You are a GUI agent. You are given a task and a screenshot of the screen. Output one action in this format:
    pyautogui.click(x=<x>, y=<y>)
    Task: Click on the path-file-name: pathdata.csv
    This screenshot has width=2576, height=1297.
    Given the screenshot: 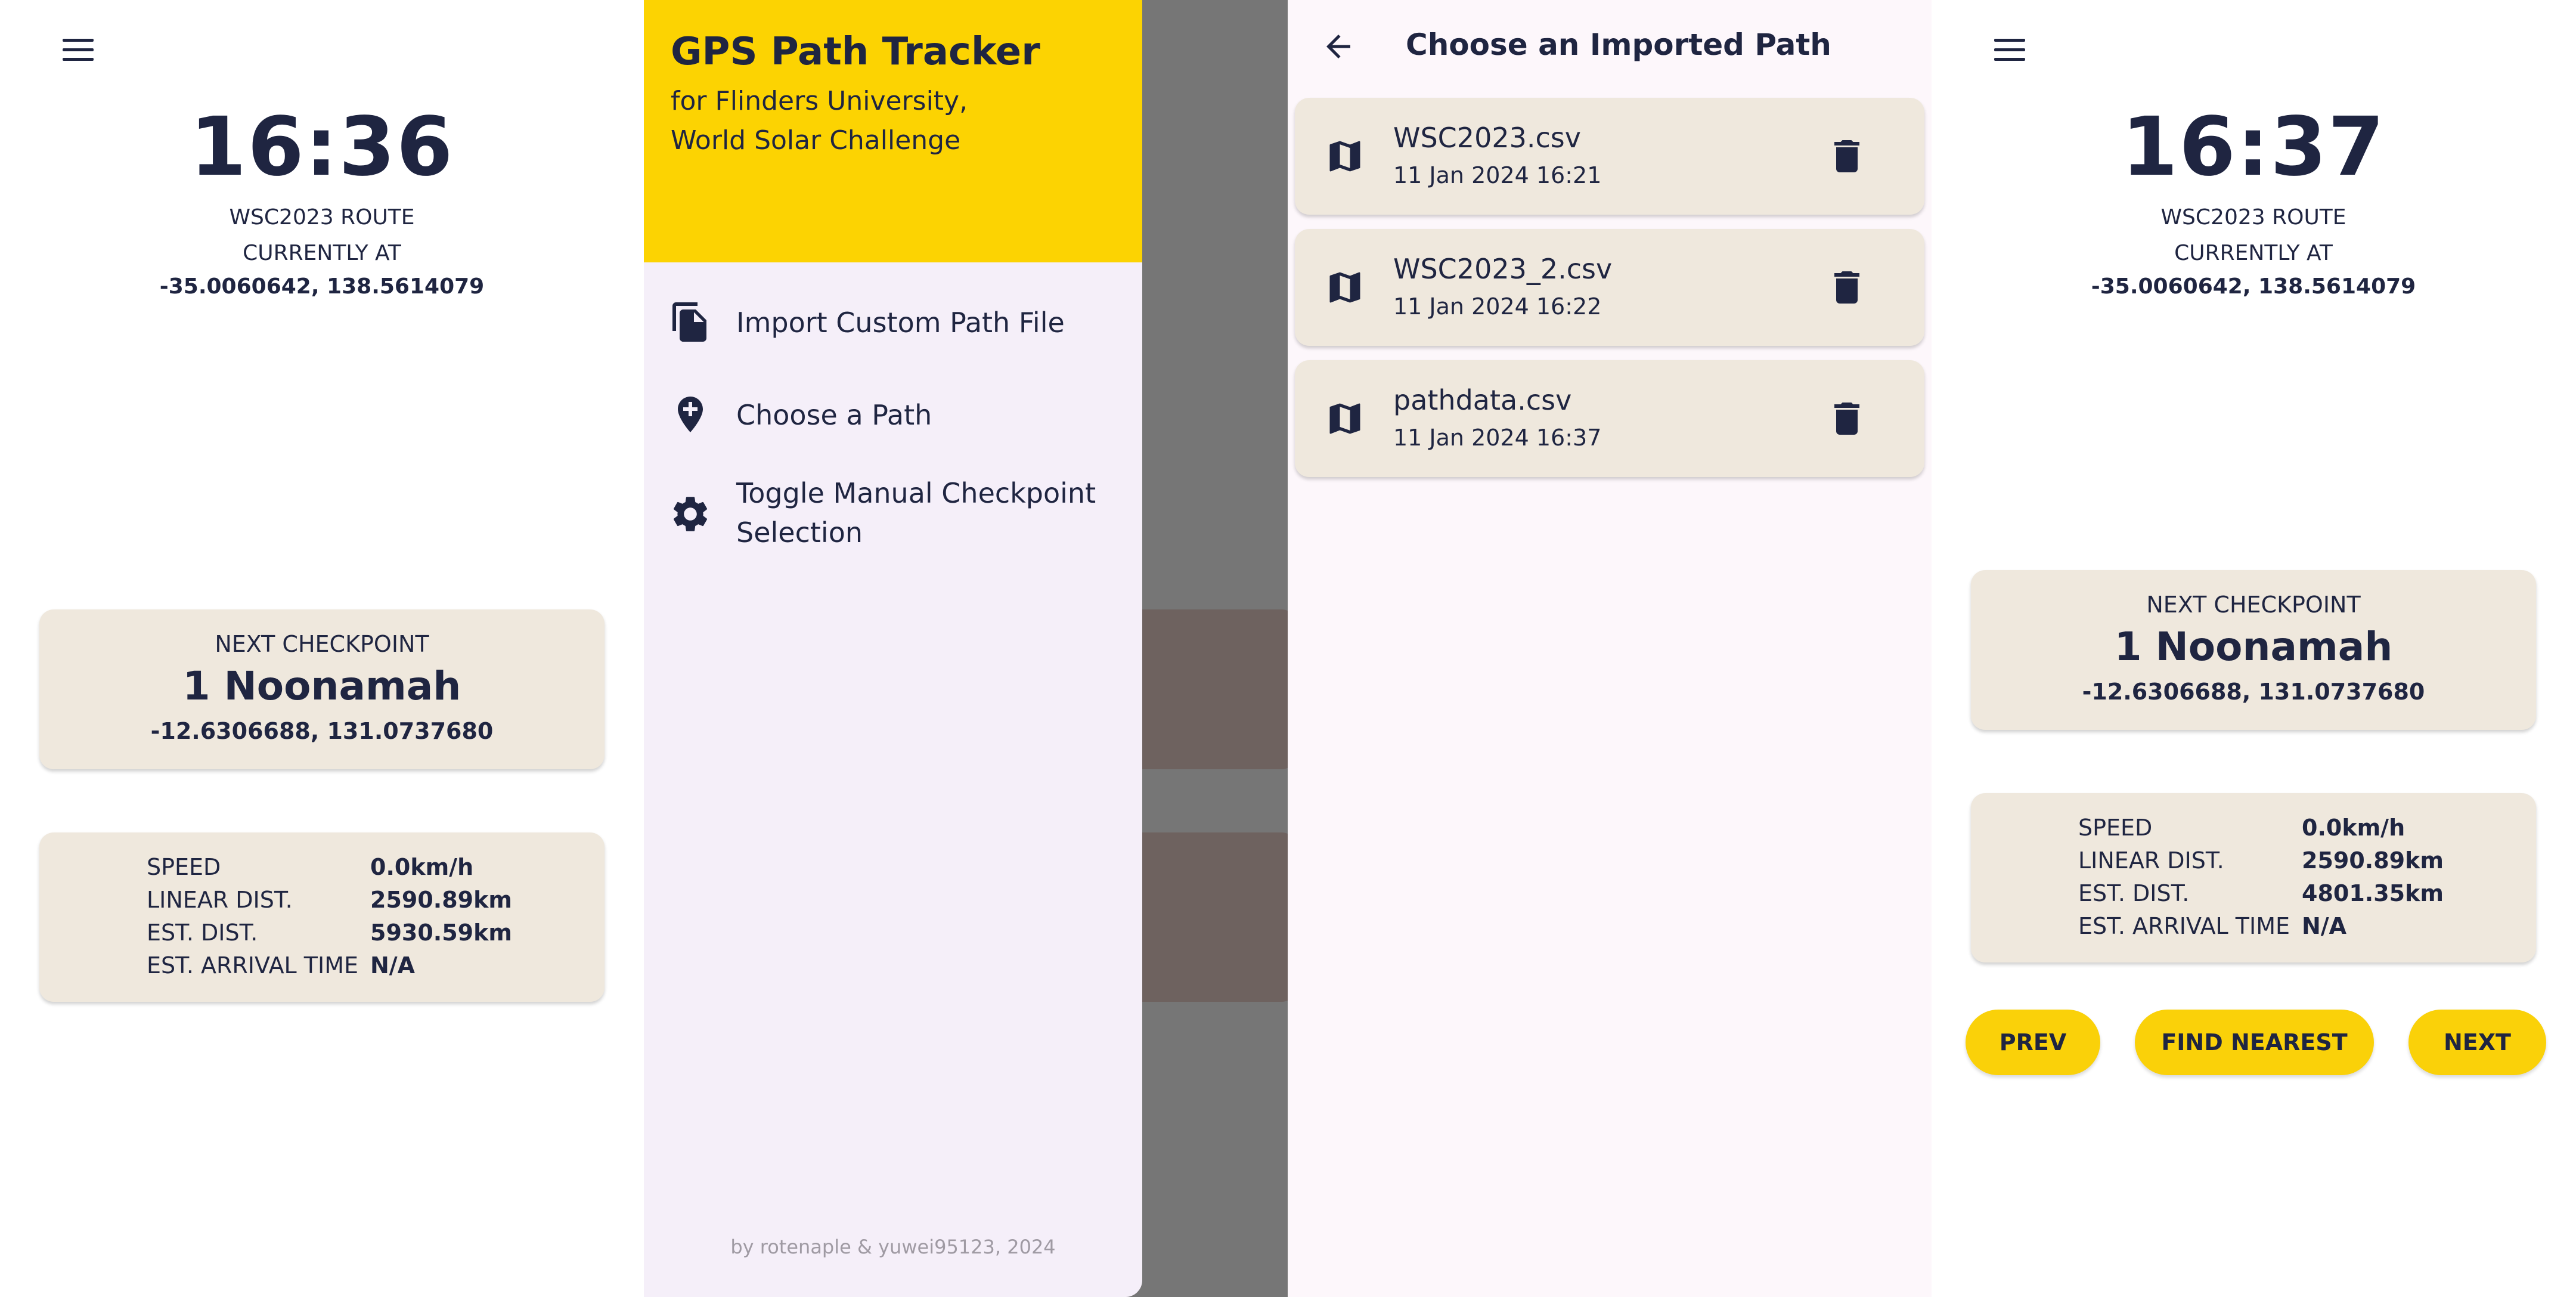 What is the action you would take?
    pyautogui.click(x=1482, y=400)
    